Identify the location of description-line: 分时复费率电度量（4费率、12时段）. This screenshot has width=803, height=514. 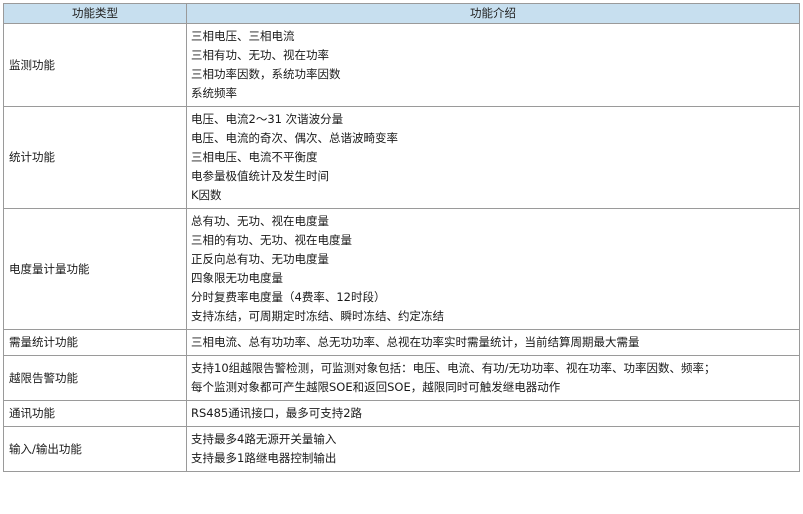
(288, 297).